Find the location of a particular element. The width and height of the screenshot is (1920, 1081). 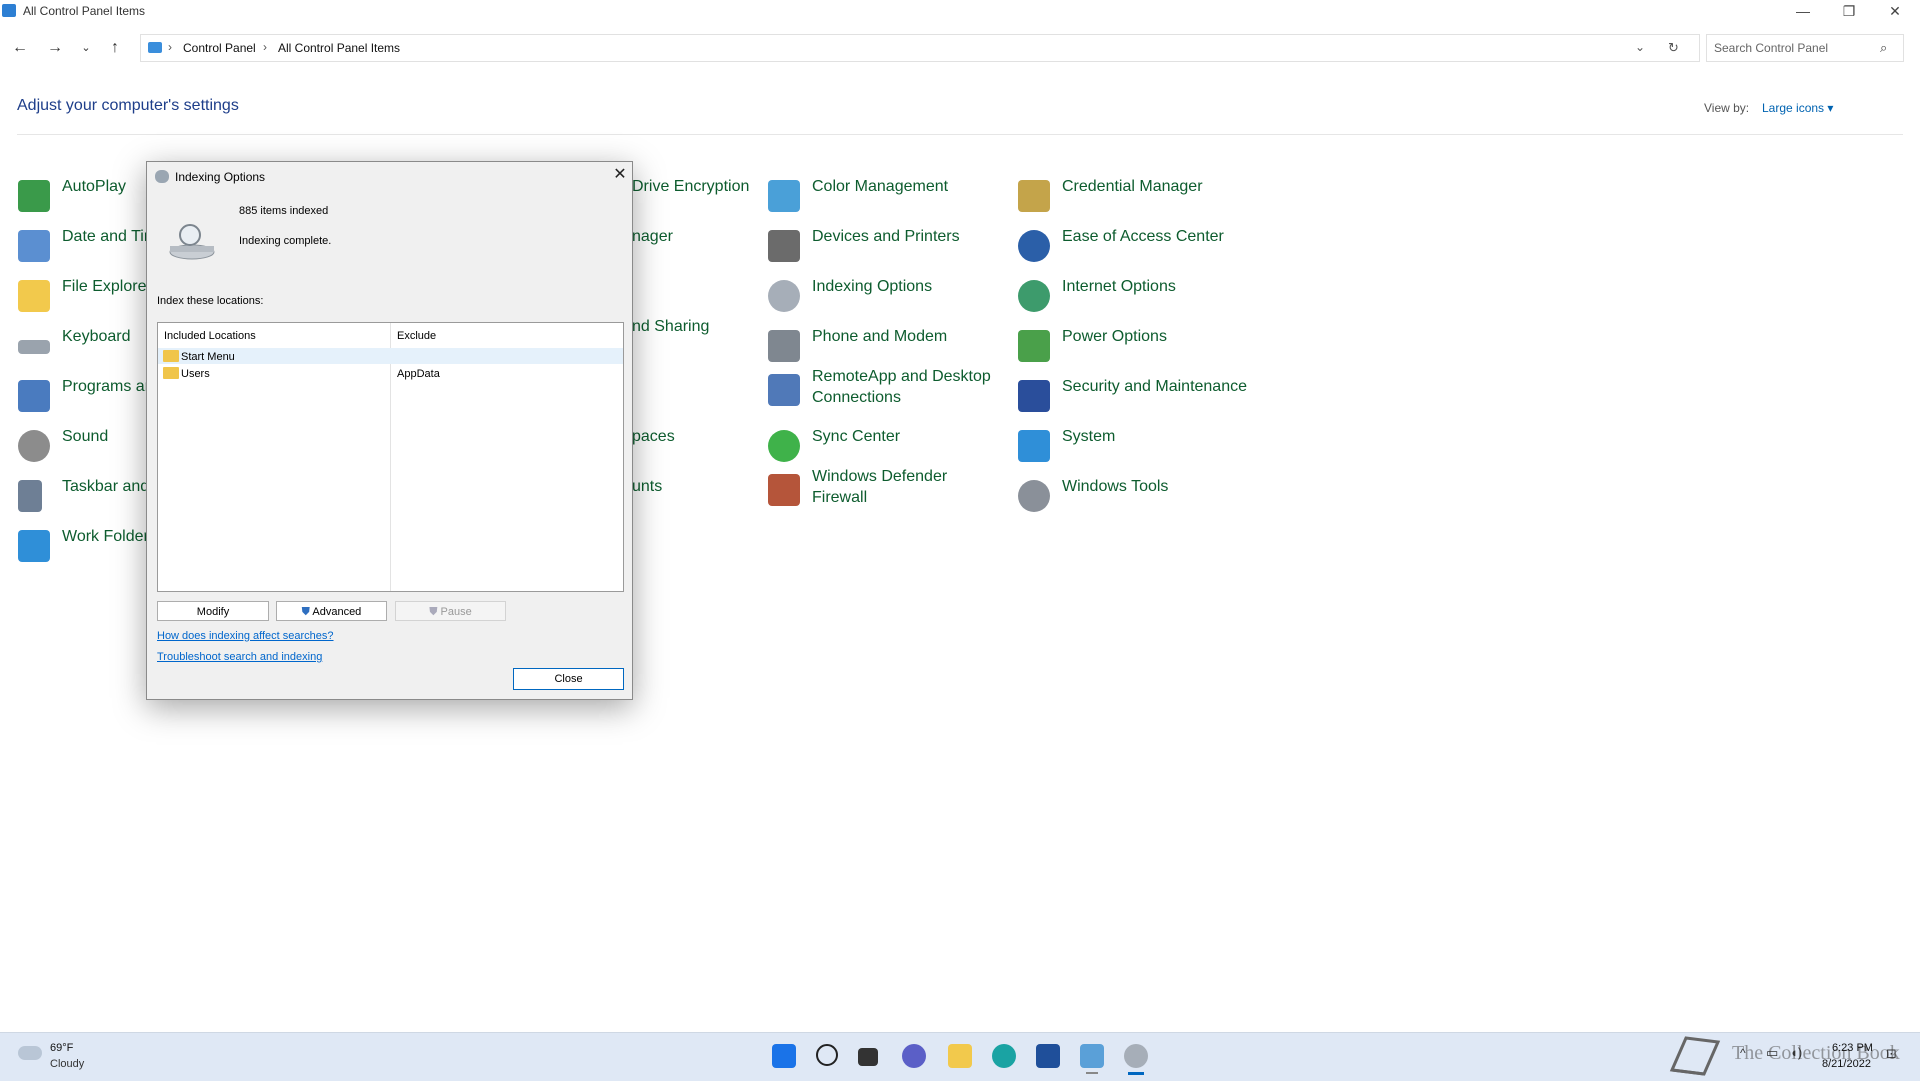

clock-time: 6:23 PM is located at coordinates (1852, 1048).